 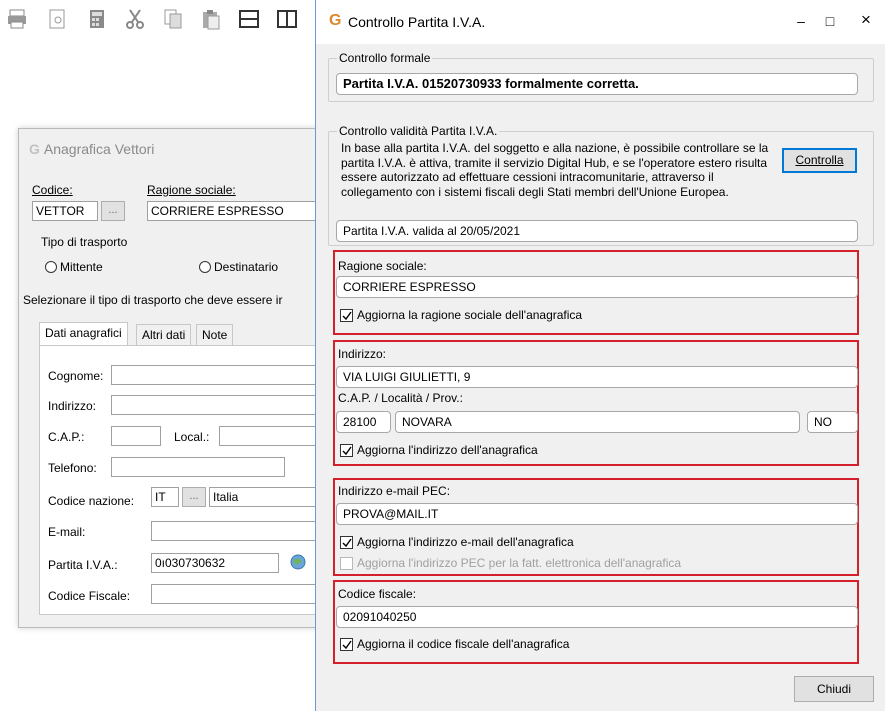 What do you see at coordinates (215, 335) in the screenshot?
I see `tab-note: Note` at bounding box center [215, 335].